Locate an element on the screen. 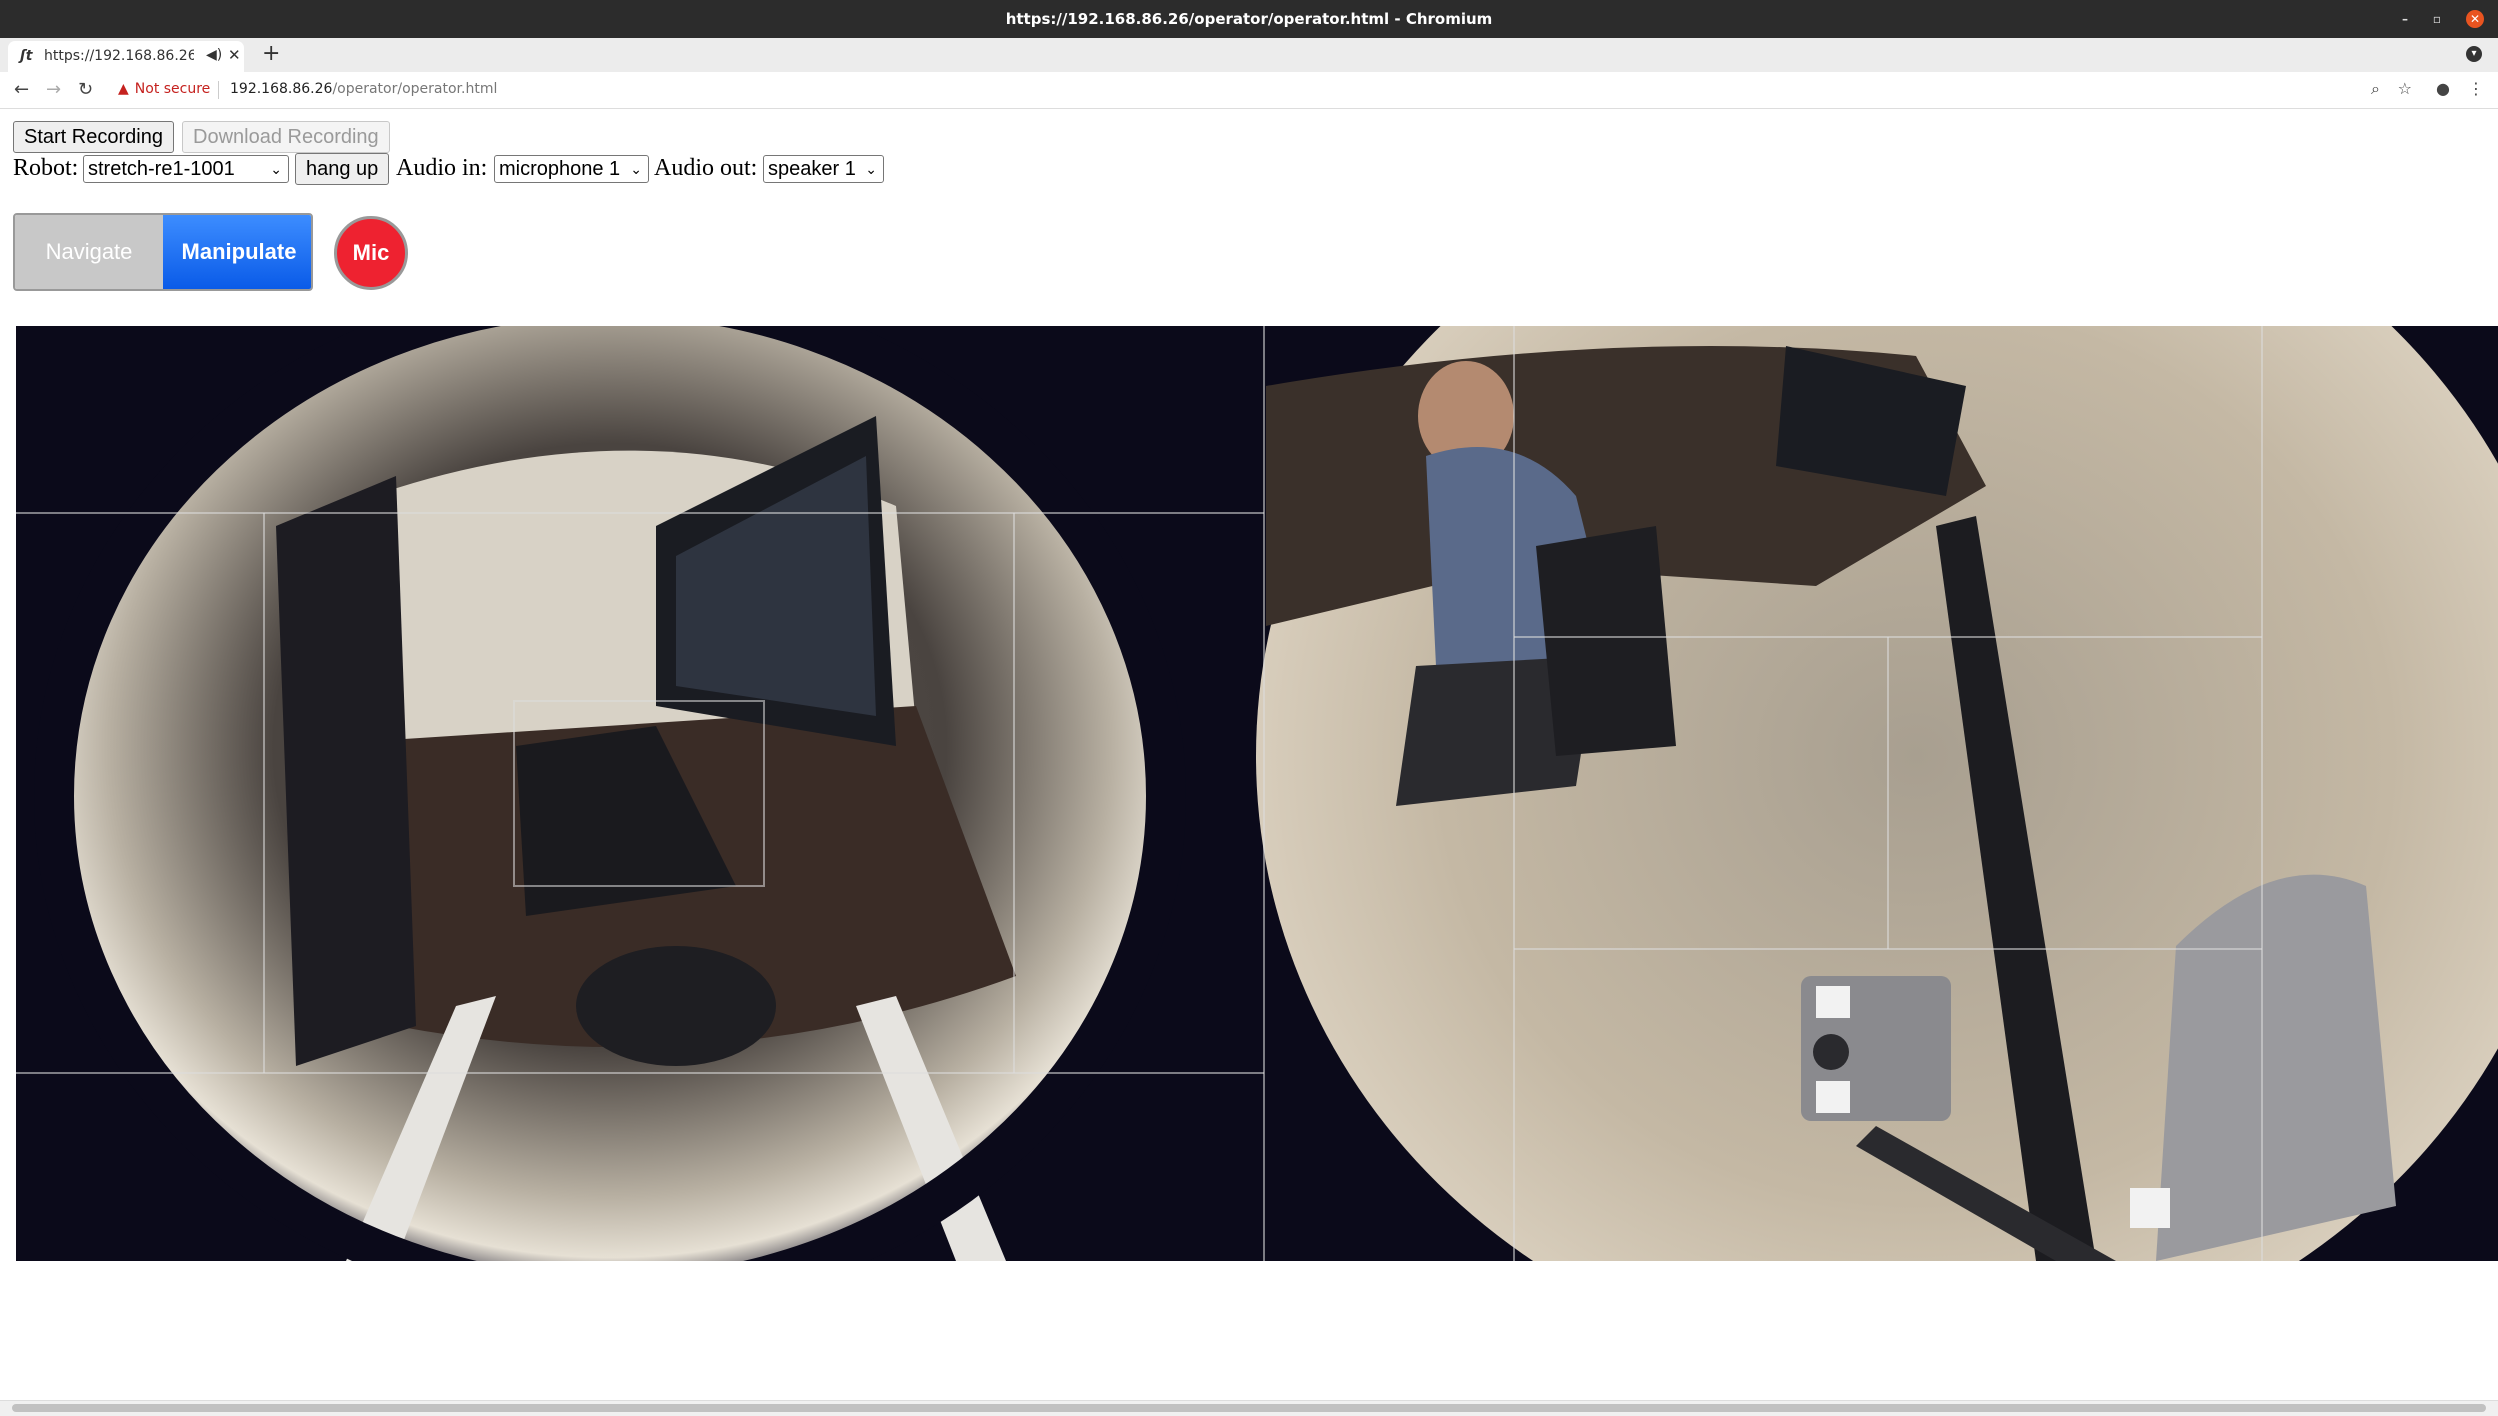 The height and width of the screenshot is (1416, 2498). url-path: /operator/operator.html is located at coordinates (415, 89).